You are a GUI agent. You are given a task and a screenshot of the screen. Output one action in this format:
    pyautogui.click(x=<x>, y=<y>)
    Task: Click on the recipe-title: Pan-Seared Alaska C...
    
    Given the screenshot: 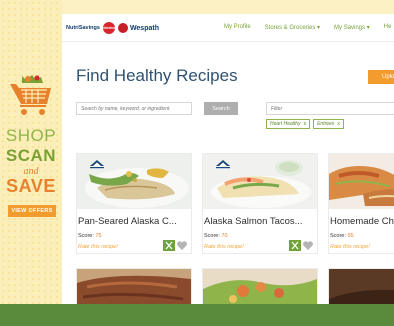 What is the action you would take?
    pyautogui.click(x=127, y=221)
    